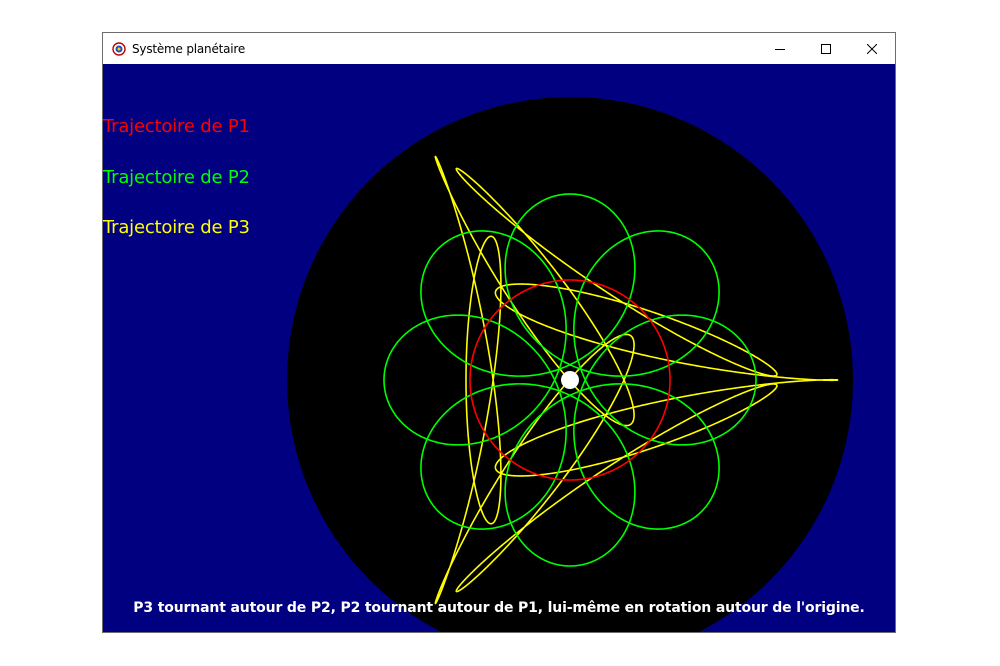 Image resolution: width=1000 pixels, height=666 pixels. Describe the element at coordinates (176, 126) in the screenshot. I see `legend-p1: Trajectoire de P1` at that location.